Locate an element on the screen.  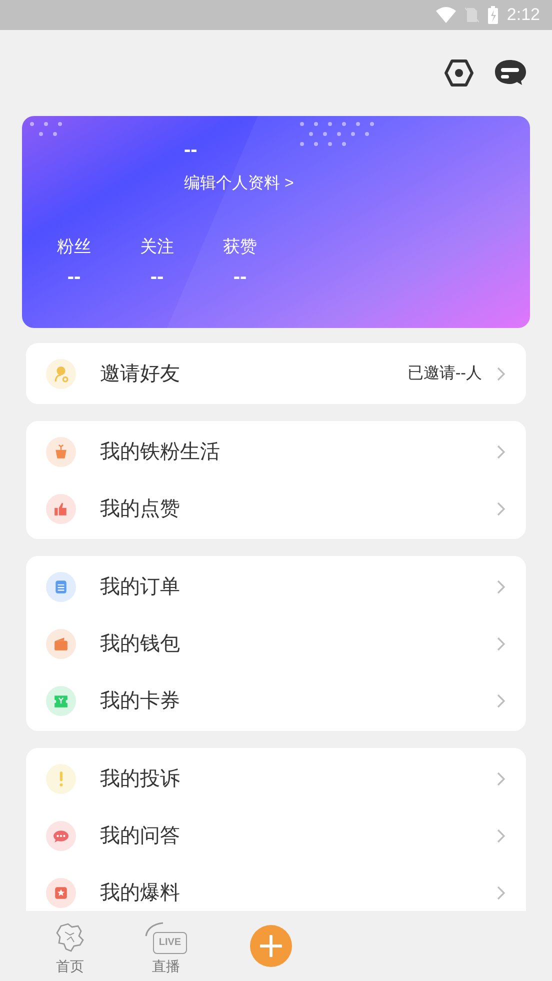
battery-charging-icon is located at coordinates (493, 15).